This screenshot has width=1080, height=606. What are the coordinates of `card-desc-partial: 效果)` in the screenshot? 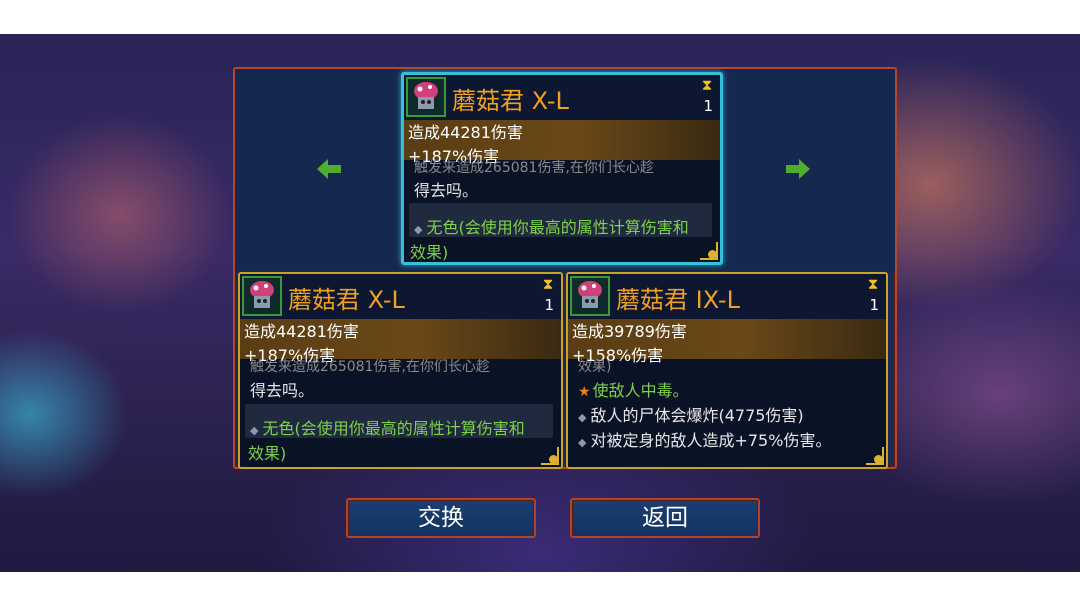 It's located at (595, 367).